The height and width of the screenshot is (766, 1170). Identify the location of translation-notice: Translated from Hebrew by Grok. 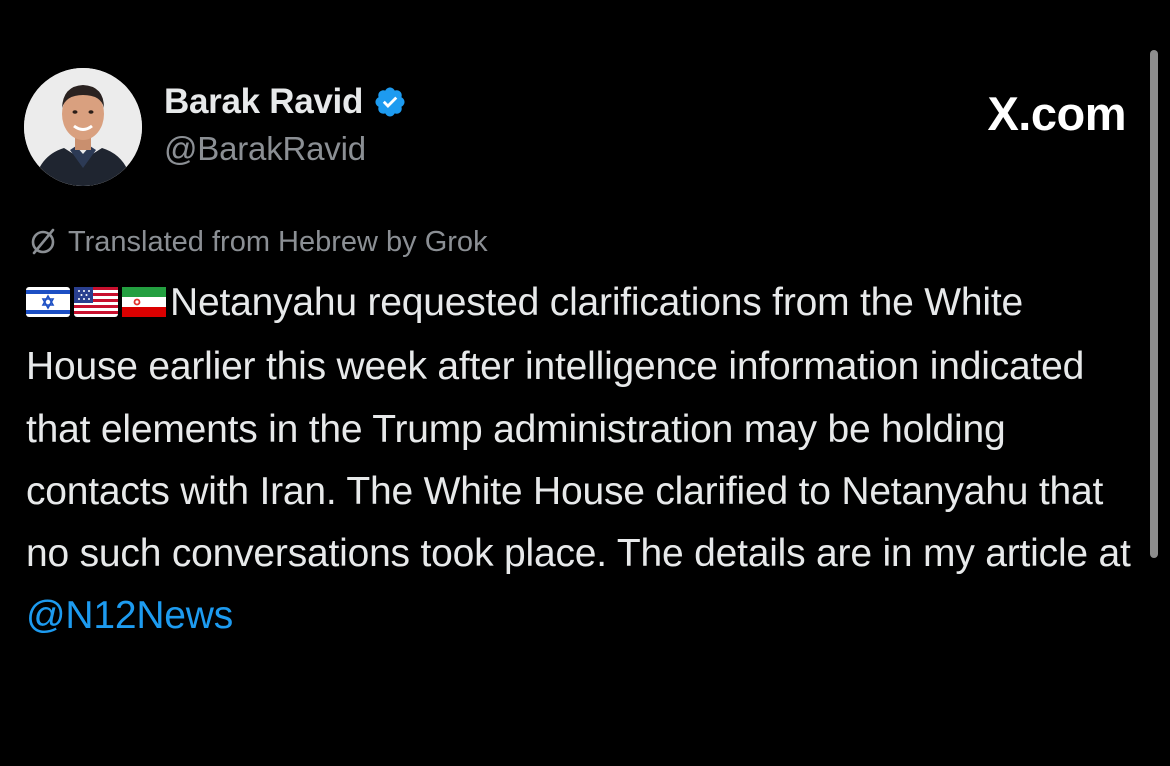
(257, 242).